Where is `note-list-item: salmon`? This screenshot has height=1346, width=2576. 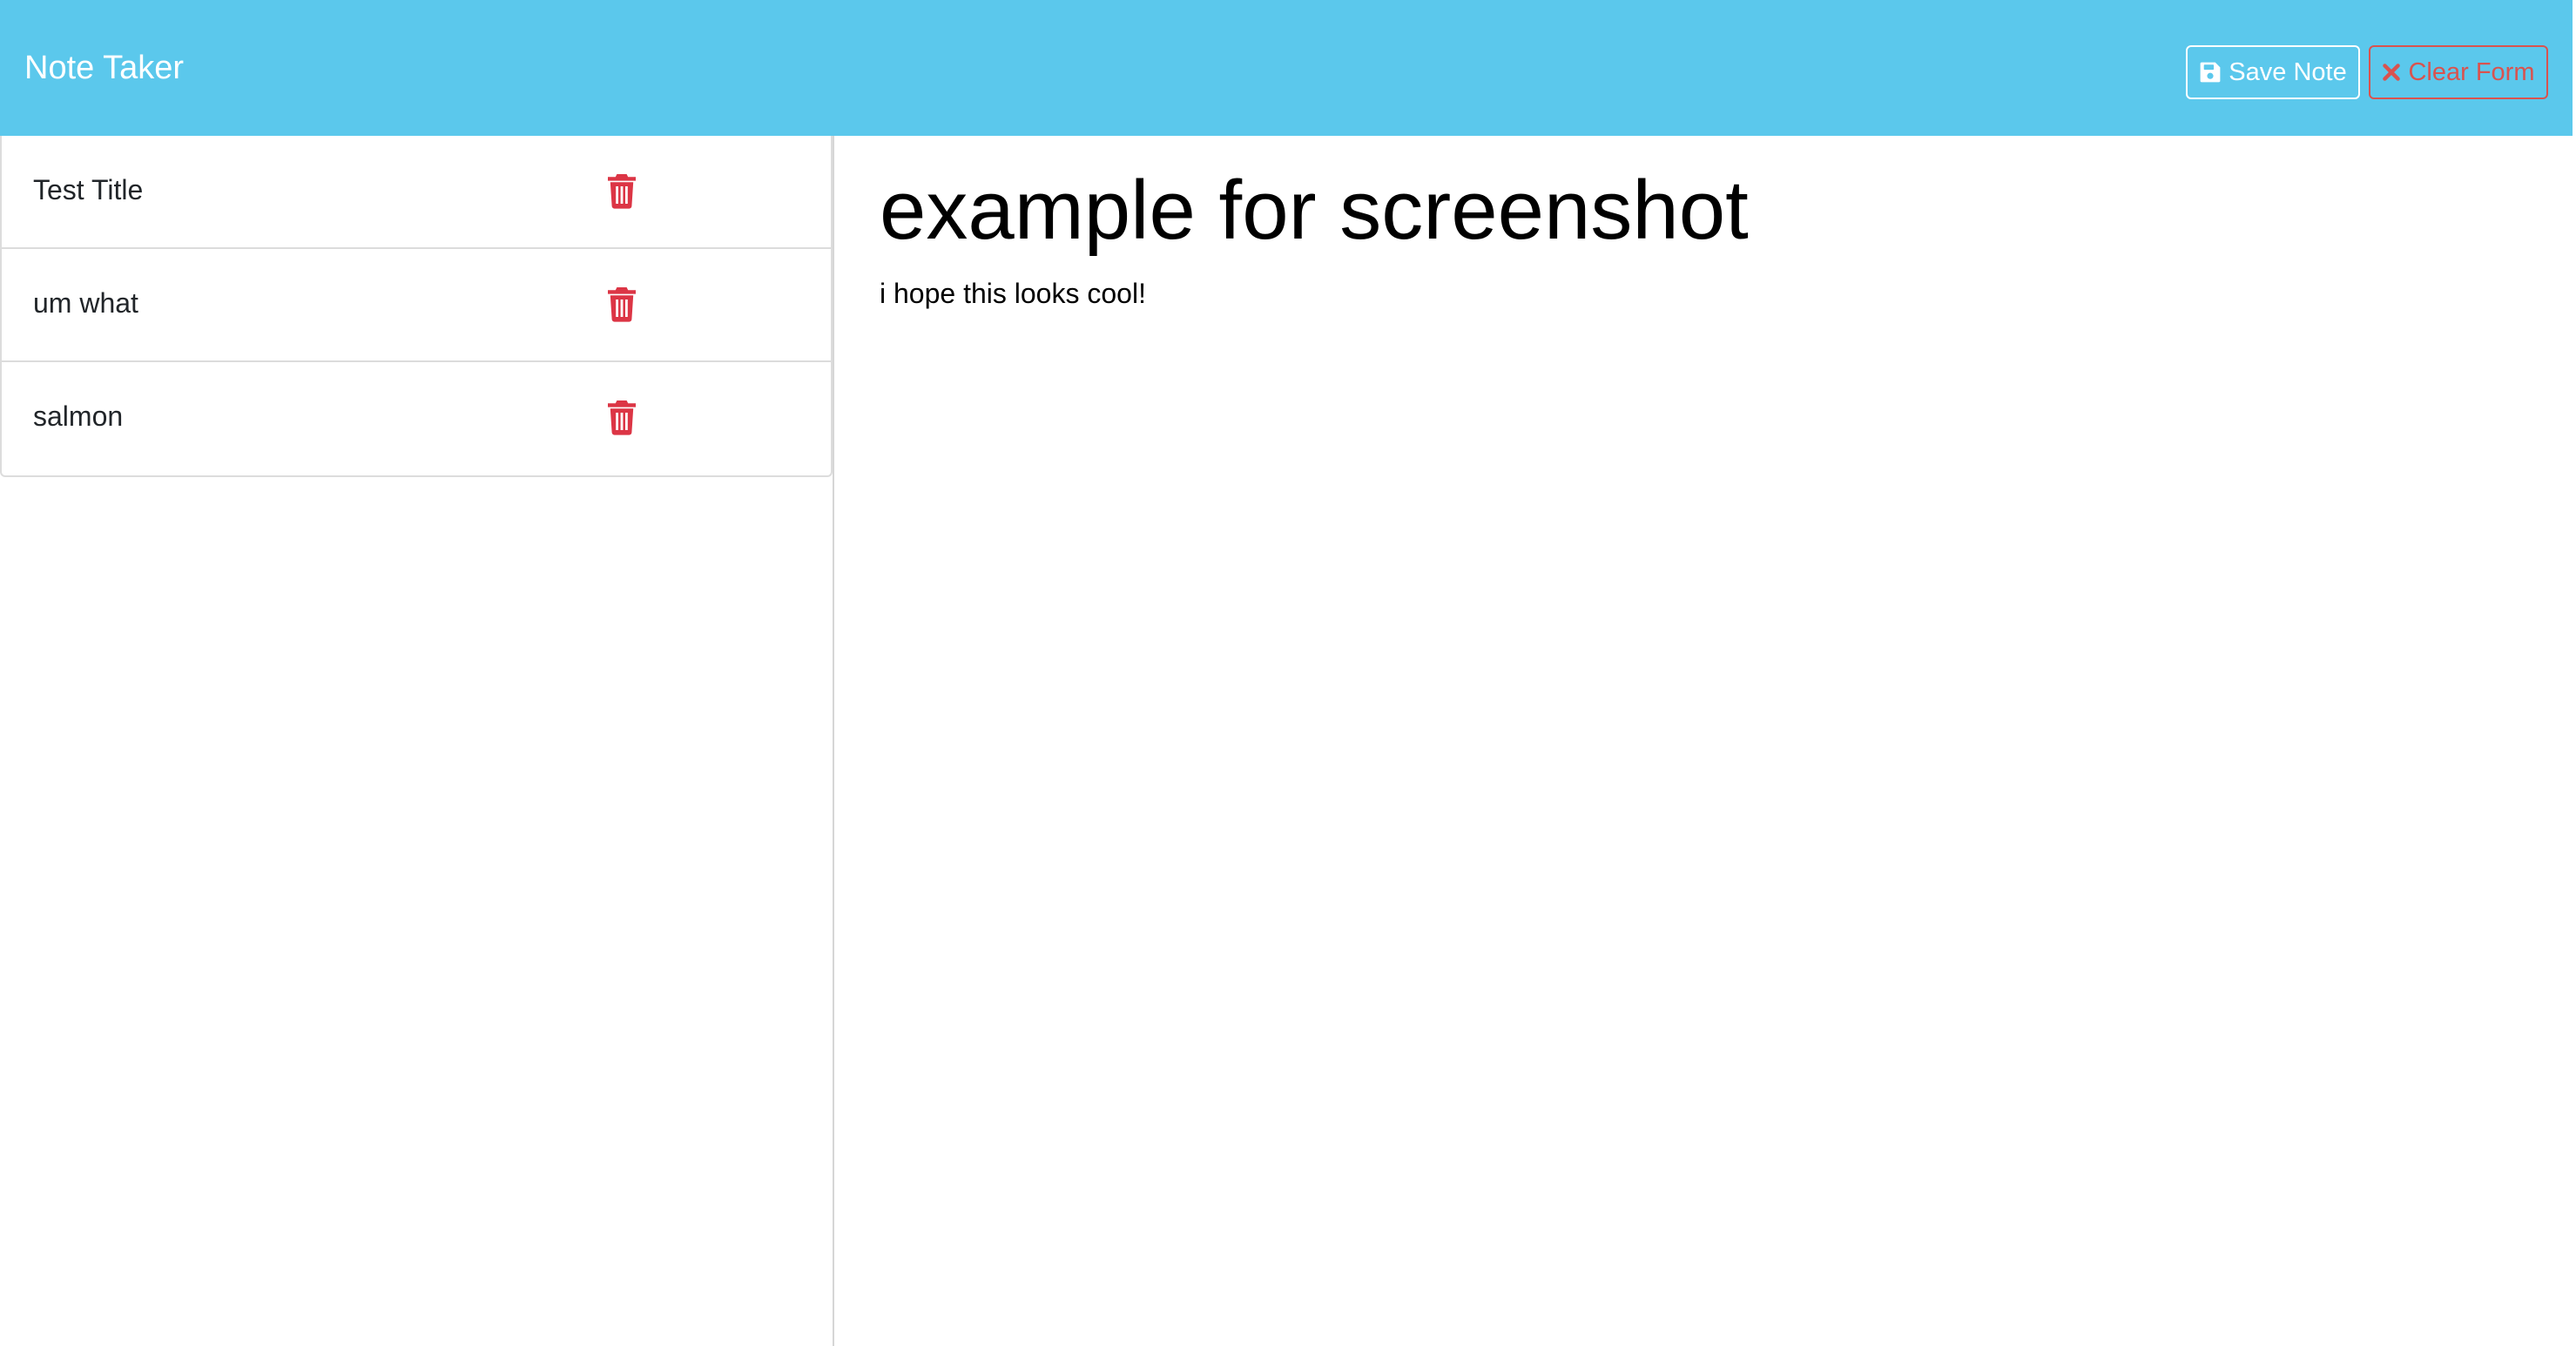 note-list-item: salmon is located at coordinates (416, 418).